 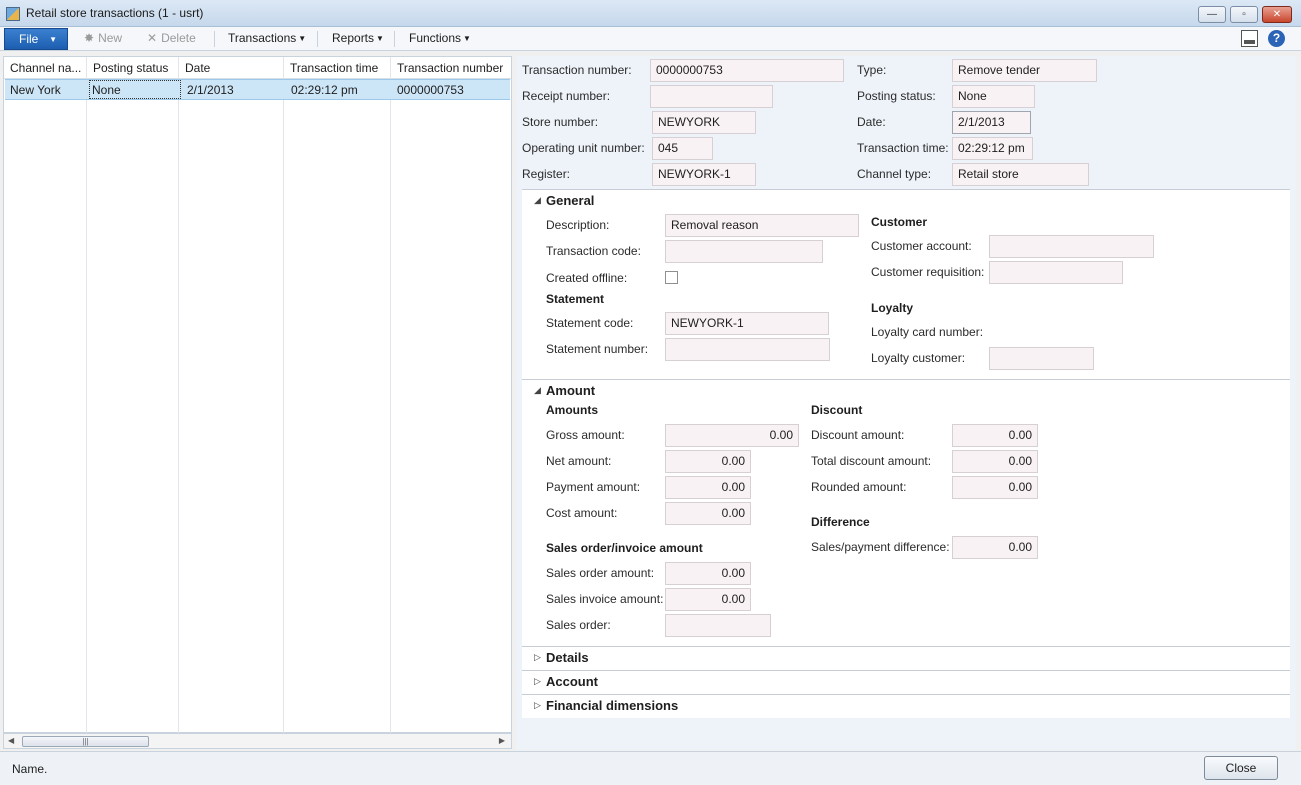 What do you see at coordinates (906, 705) in the screenshot?
I see `financial-dimensions-fasttab-header: ▷ Financial dimensions` at bounding box center [906, 705].